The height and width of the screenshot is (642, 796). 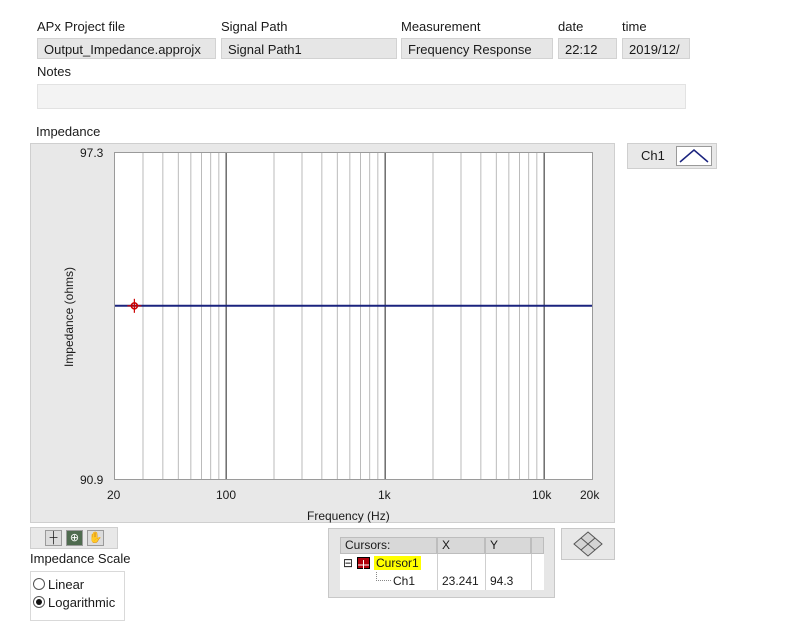 I want to click on date-field: 22:12, so click(x=587, y=48).